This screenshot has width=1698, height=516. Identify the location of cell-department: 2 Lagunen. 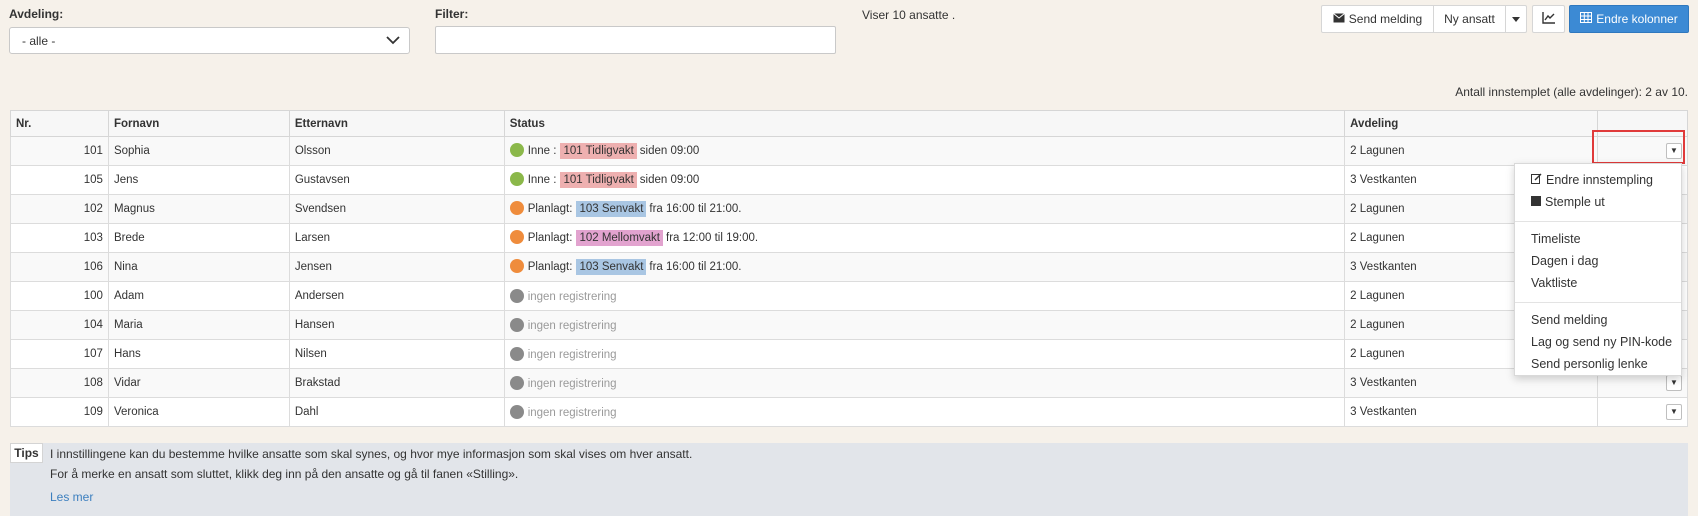
(1471, 151).